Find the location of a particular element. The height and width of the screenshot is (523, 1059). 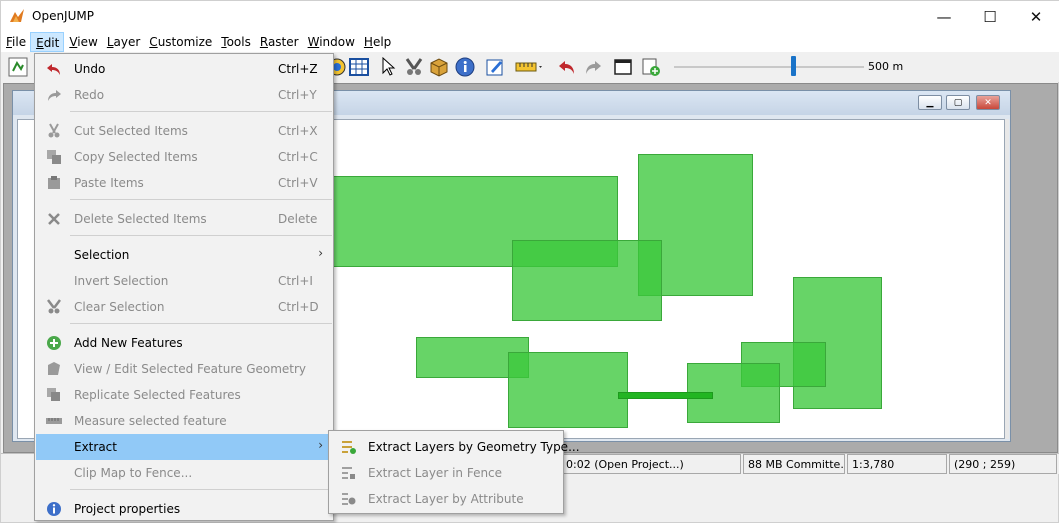

menu-item-copy: Copy Selected Items Ctrl+C is located at coordinates (184, 157).